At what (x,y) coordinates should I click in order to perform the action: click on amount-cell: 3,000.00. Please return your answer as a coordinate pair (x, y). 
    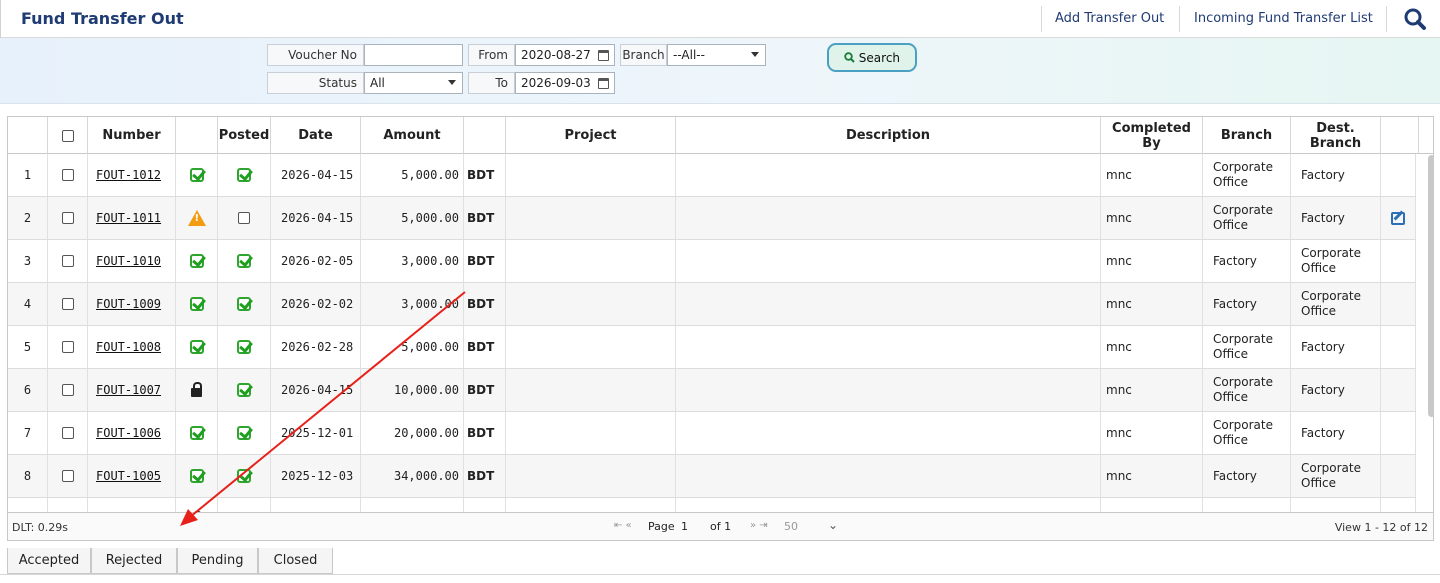
    Looking at the image, I should click on (412, 261).